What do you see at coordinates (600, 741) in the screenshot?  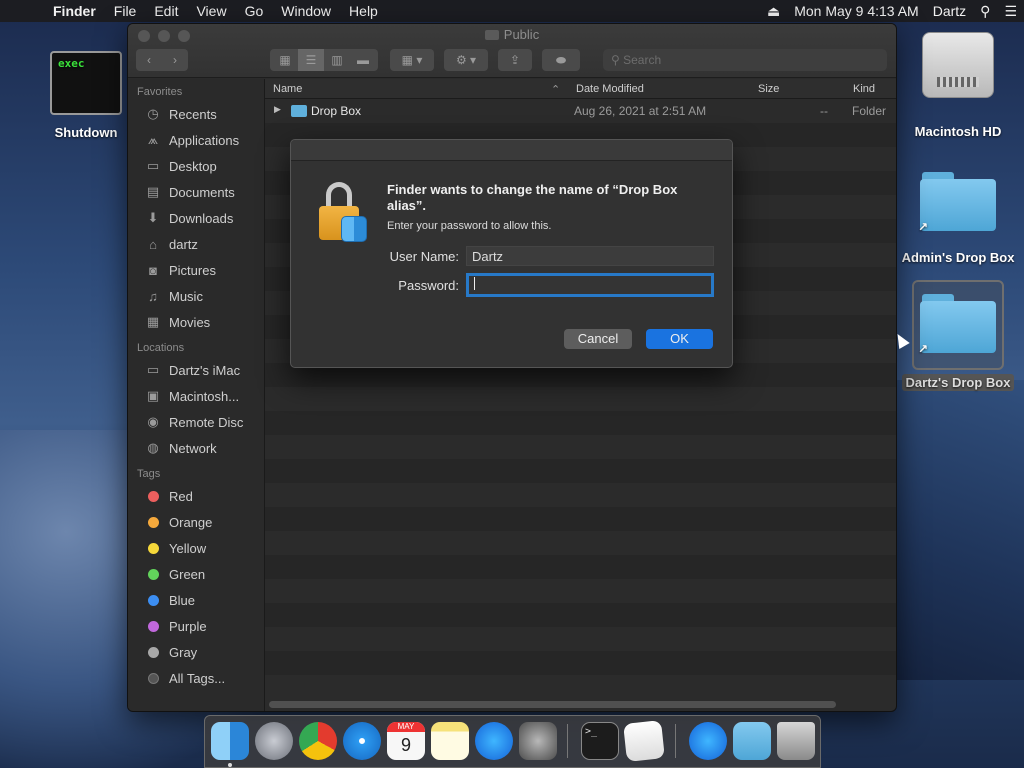 I see `terminal-dock-icon: >_` at bounding box center [600, 741].